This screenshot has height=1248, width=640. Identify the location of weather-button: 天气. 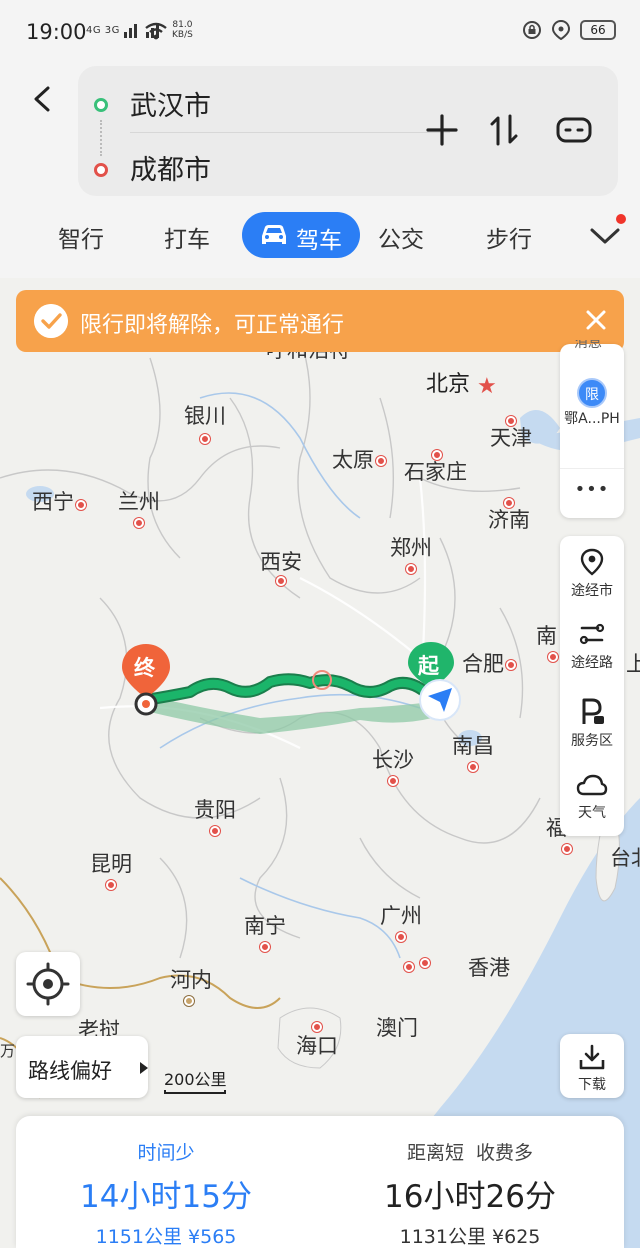
(592, 796).